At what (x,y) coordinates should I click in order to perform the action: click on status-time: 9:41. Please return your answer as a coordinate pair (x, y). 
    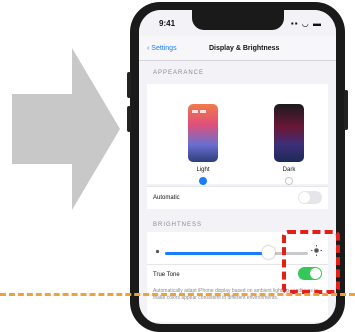
    Looking at the image, I should click on (167, 23).